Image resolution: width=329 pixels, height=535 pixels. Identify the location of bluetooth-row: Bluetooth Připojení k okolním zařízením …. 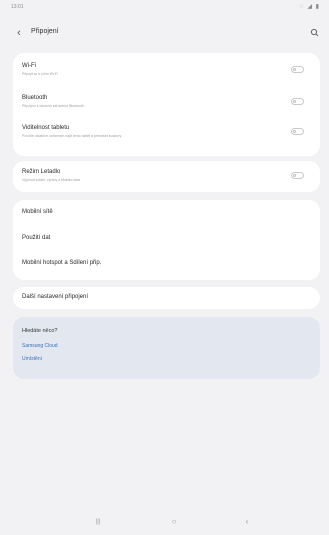
(166, 101).